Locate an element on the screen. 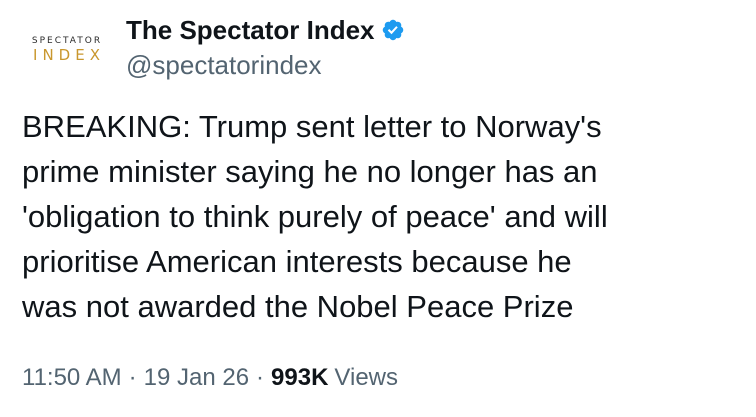  tweet-meta: 11:50 AM · 19 Jan 26 · 993K Views is located at coordinates (210, 378).